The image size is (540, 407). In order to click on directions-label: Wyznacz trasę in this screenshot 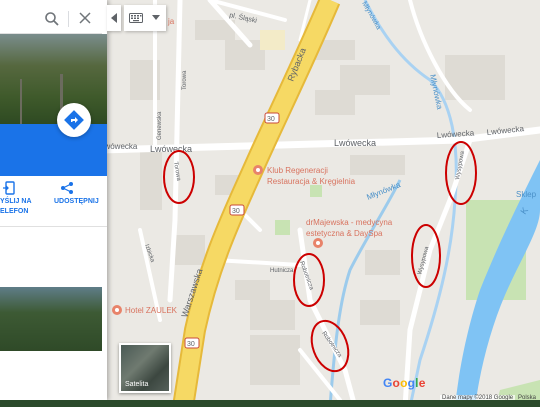, I will do `click(75, 280)`.